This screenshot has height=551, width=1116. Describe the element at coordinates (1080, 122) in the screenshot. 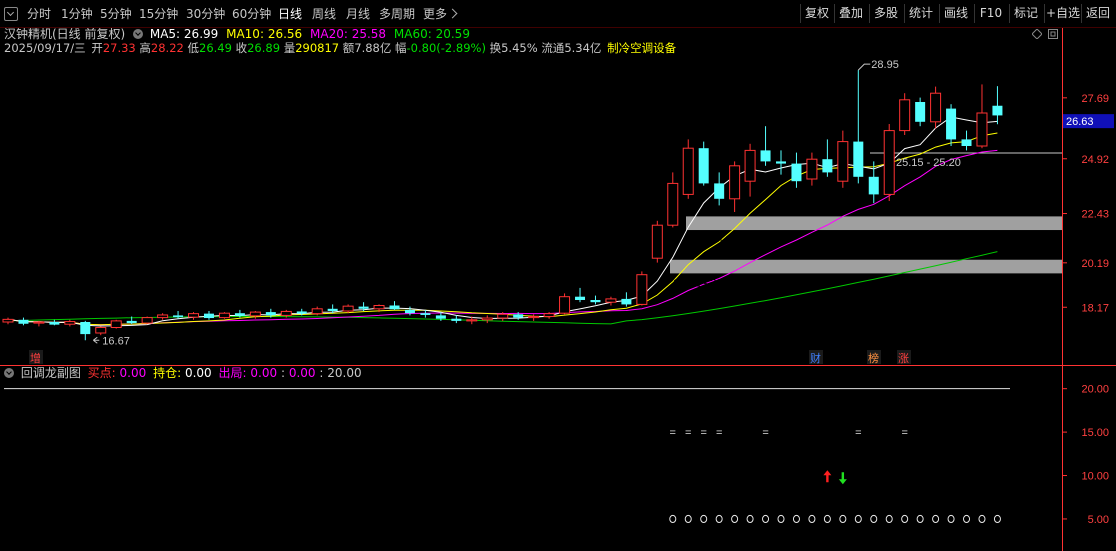

I see `current-price-label: 26.63` at that location.